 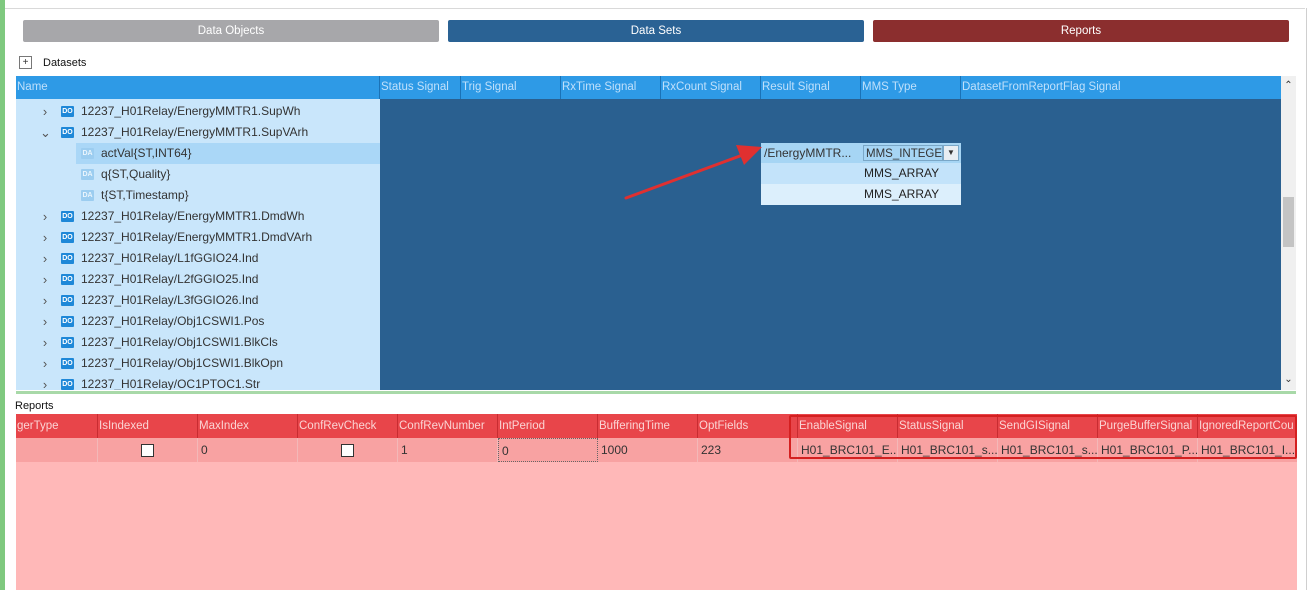 What do you see at coordinates (811, 87) in the screenshot?
I see `col-result-signal: Result Signal` at bounding box center [811, 87].